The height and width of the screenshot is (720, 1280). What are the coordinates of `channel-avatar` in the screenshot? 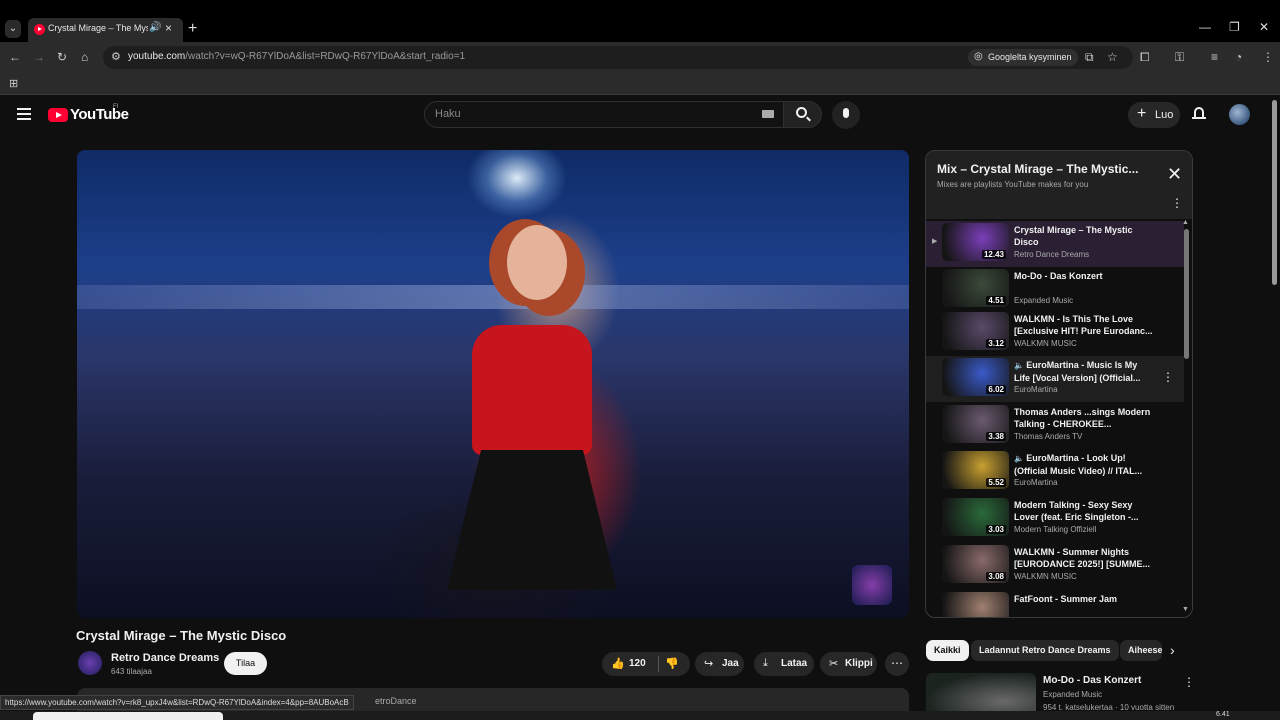 It's located at (90, 663).